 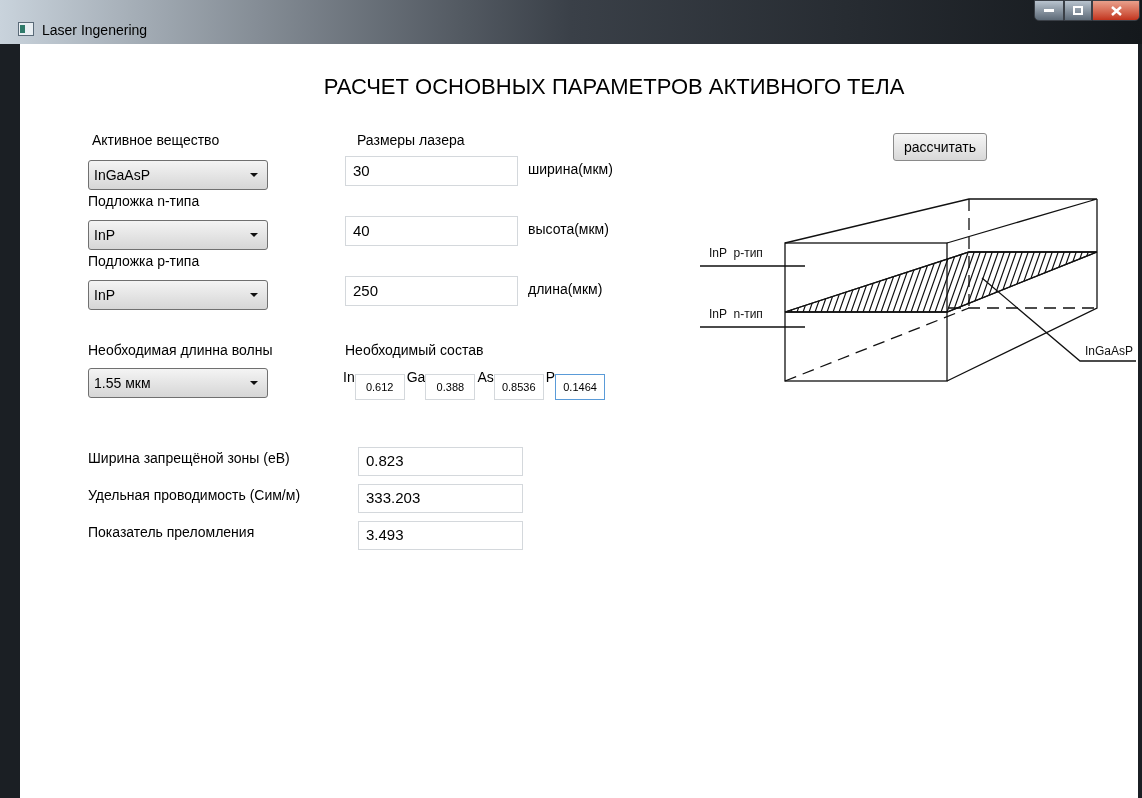 I want to click on maximize-icon, so click(x=1078, y=10).